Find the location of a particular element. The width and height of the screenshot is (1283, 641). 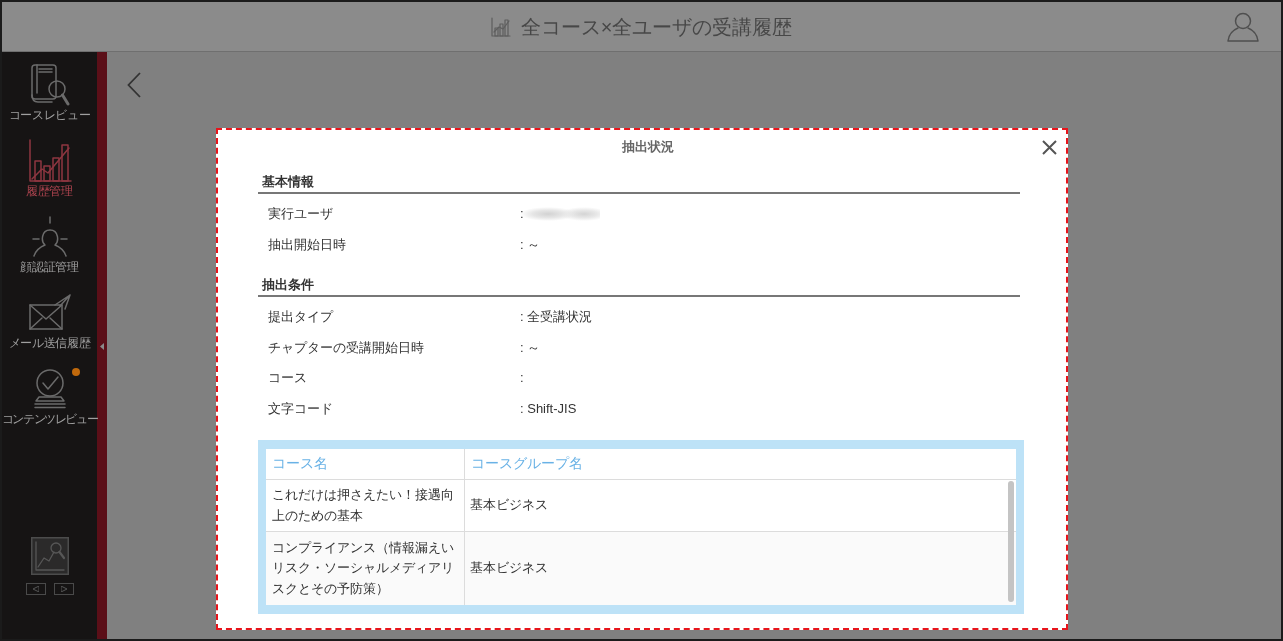

book-magnifier-icon is located at coordinates (49, 85).